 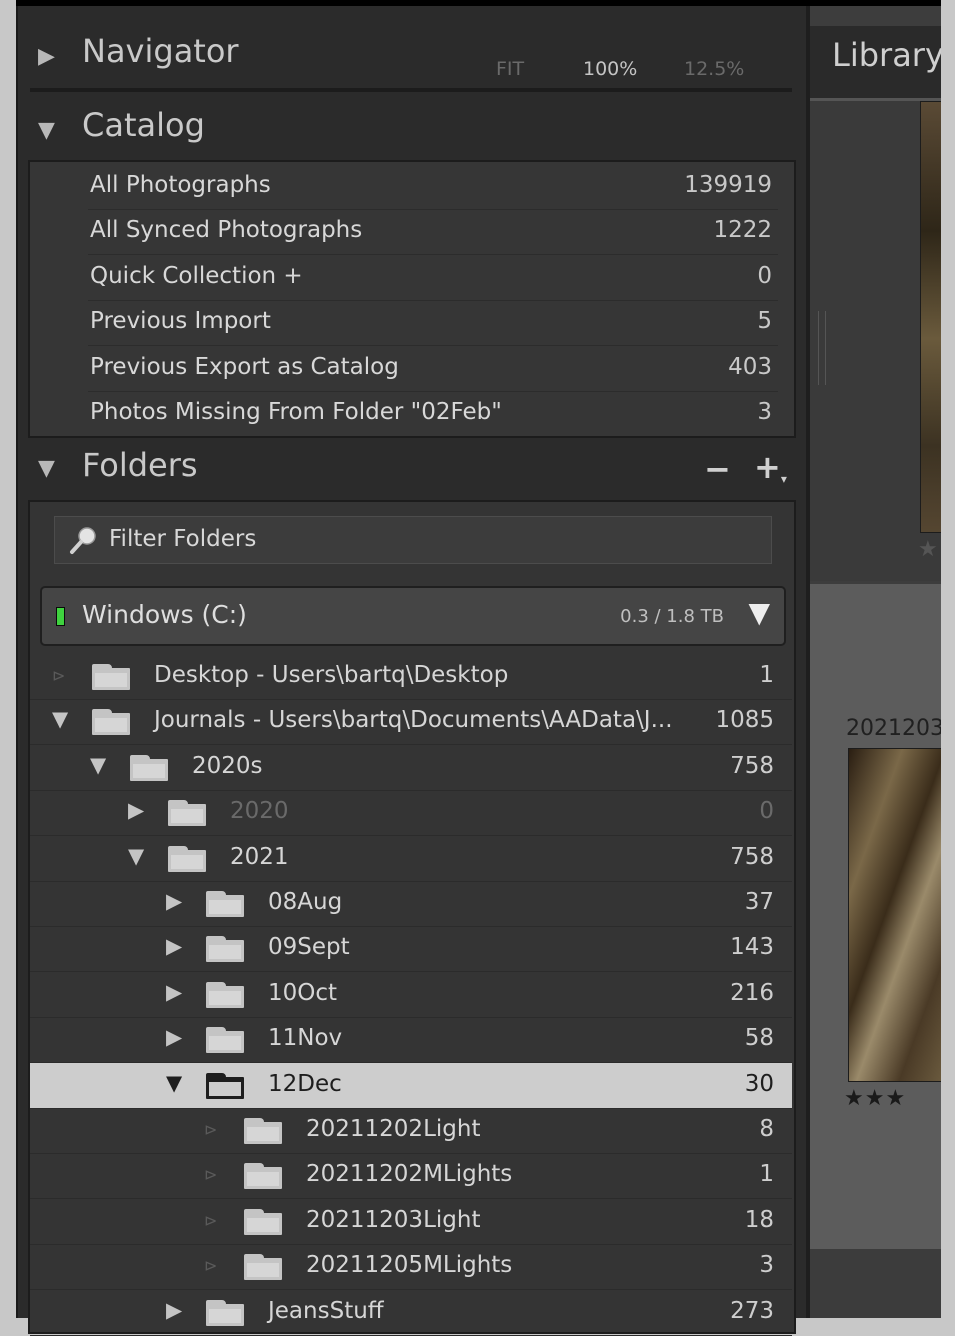 What do you see at coordinates (875, 1283) in the screenshot?
I see `grid-cell` at bounding box center [875, 1283].